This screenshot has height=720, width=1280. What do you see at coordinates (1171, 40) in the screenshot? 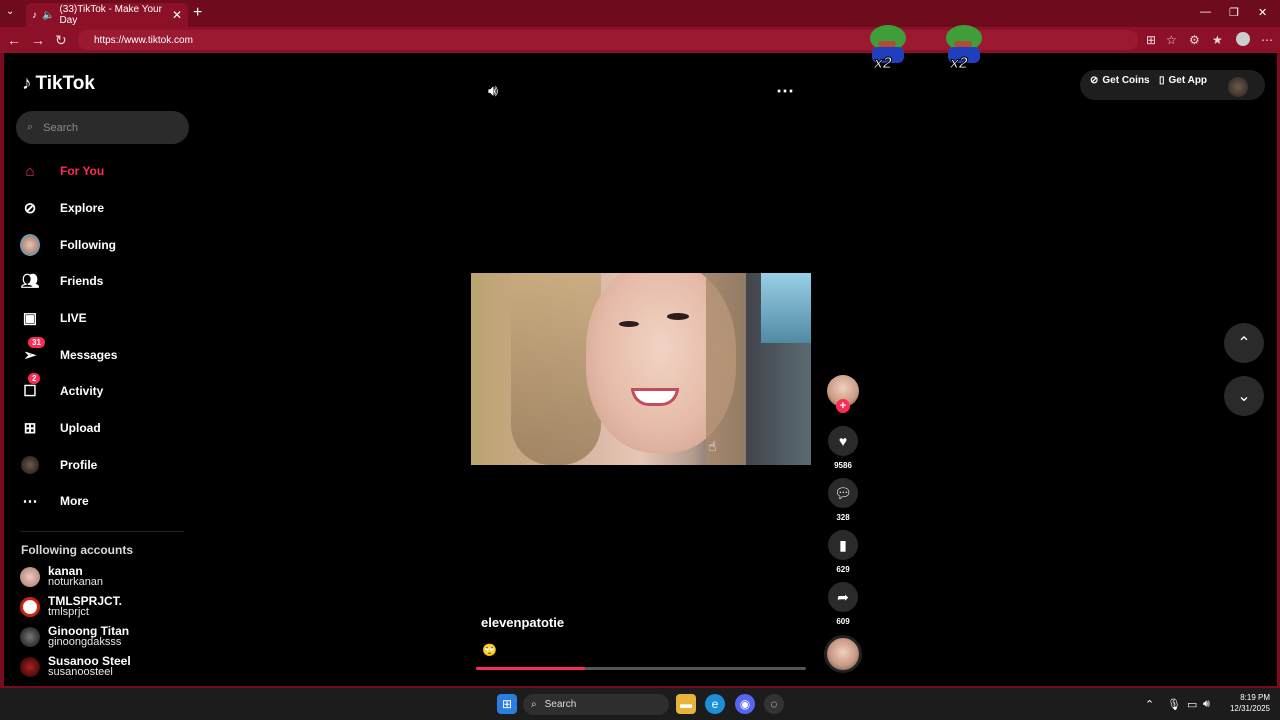
I see `favorite-star-icon: ☆` at bounding box center [1171, 40].